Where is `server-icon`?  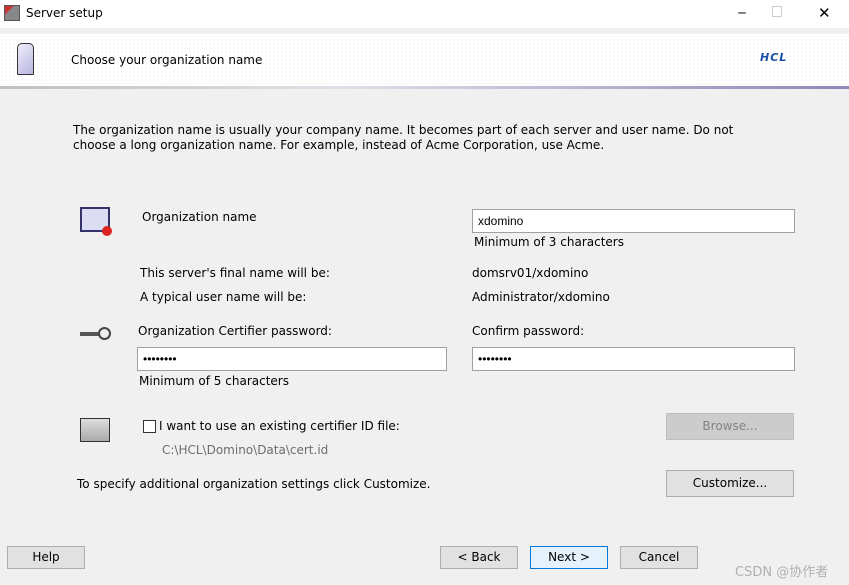
server-icon is located at coordinates (25, 59).